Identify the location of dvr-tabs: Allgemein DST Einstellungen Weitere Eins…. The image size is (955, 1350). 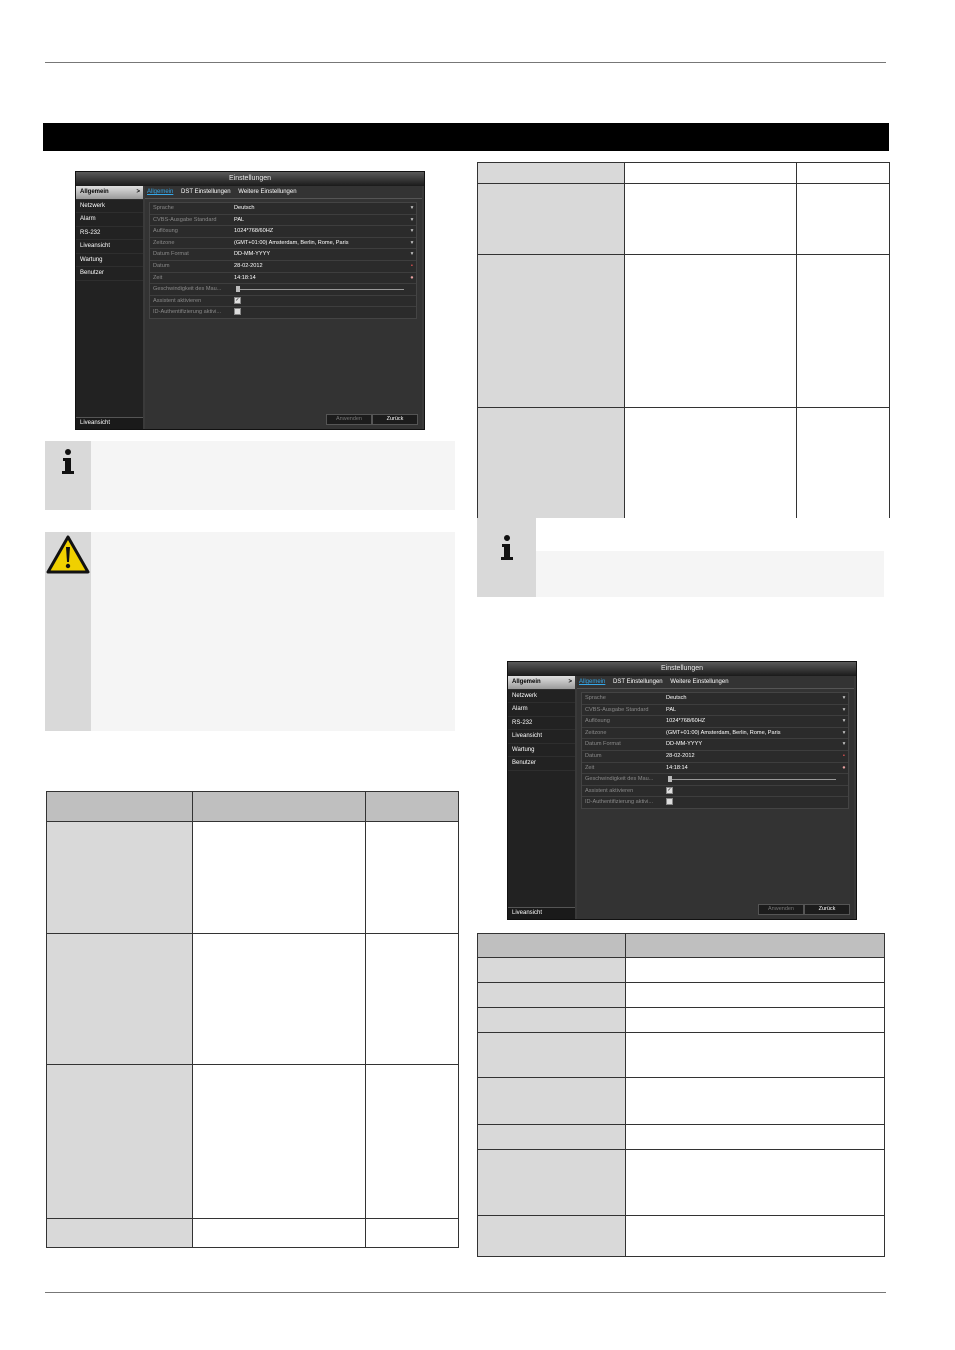
(283, 192).